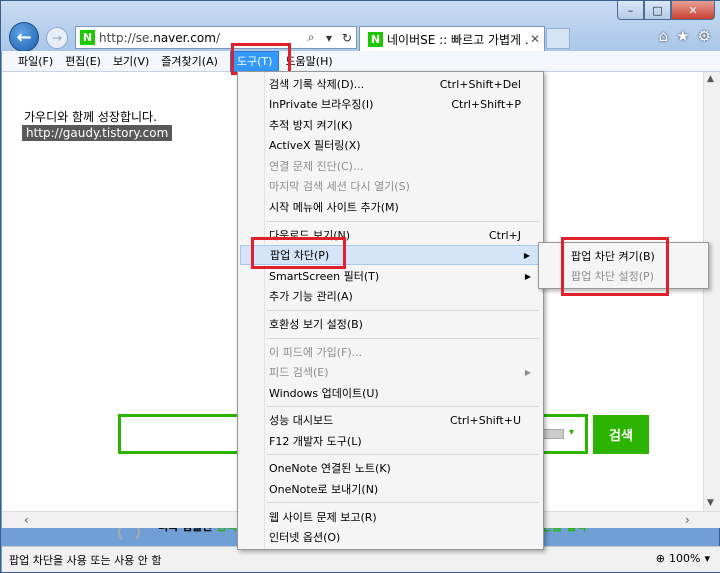 Image resolution: width=720 pixels, height=573 pixels. I want to click on menu-item-shortcut: Ctrl+Shift+P, so click(486, 104).